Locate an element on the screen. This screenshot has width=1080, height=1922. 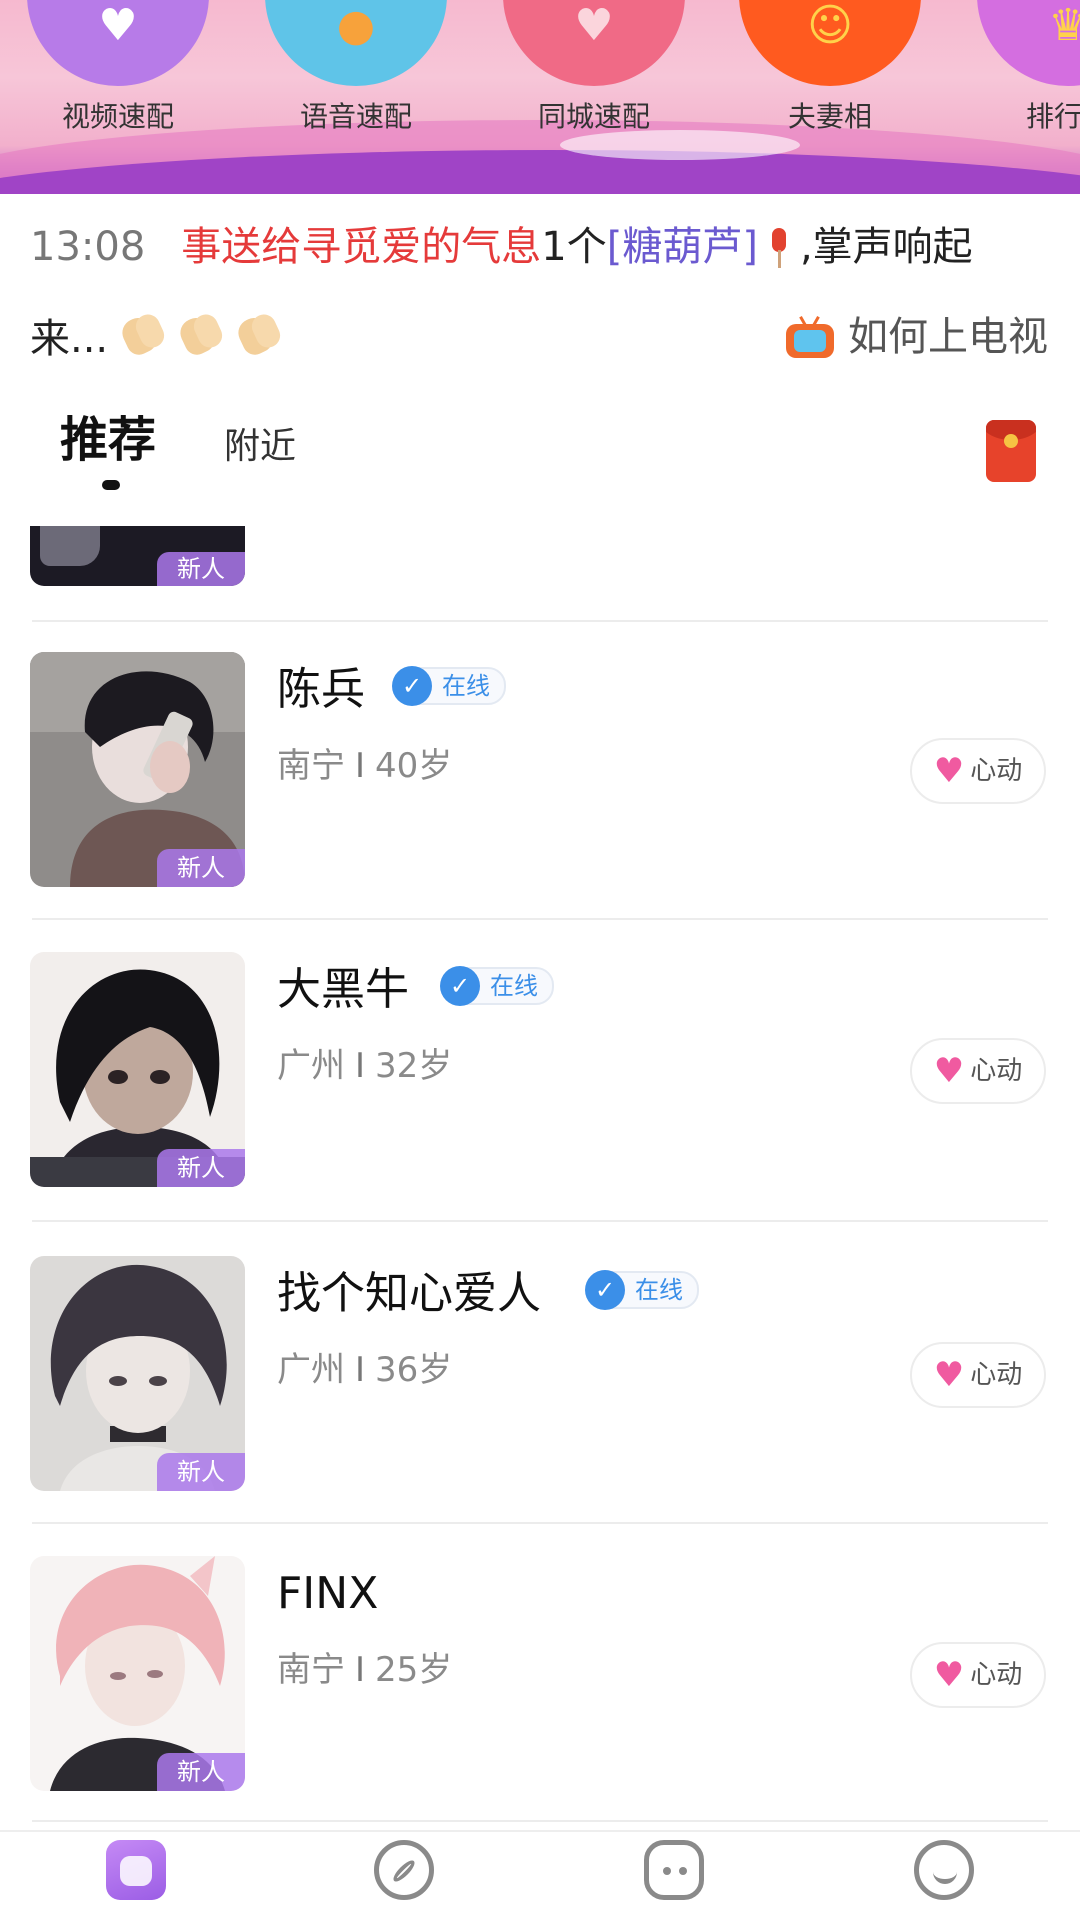
quick-couple-face: ☺ 夫妻相 is located at coordinates (830, 66).